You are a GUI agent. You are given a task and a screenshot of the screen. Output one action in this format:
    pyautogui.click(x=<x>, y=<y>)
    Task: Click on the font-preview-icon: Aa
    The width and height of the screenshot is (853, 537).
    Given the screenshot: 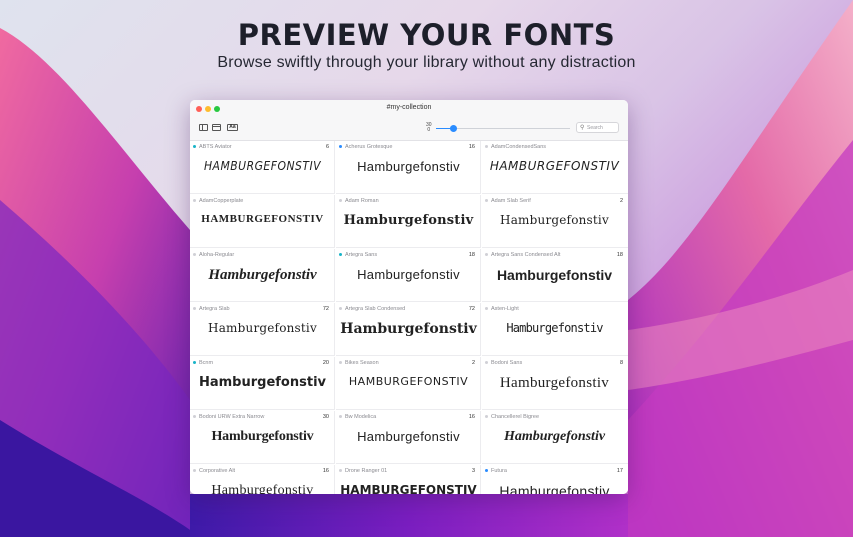 What is the action you would take?
    pyautogui.click(x=232, y=127)
    